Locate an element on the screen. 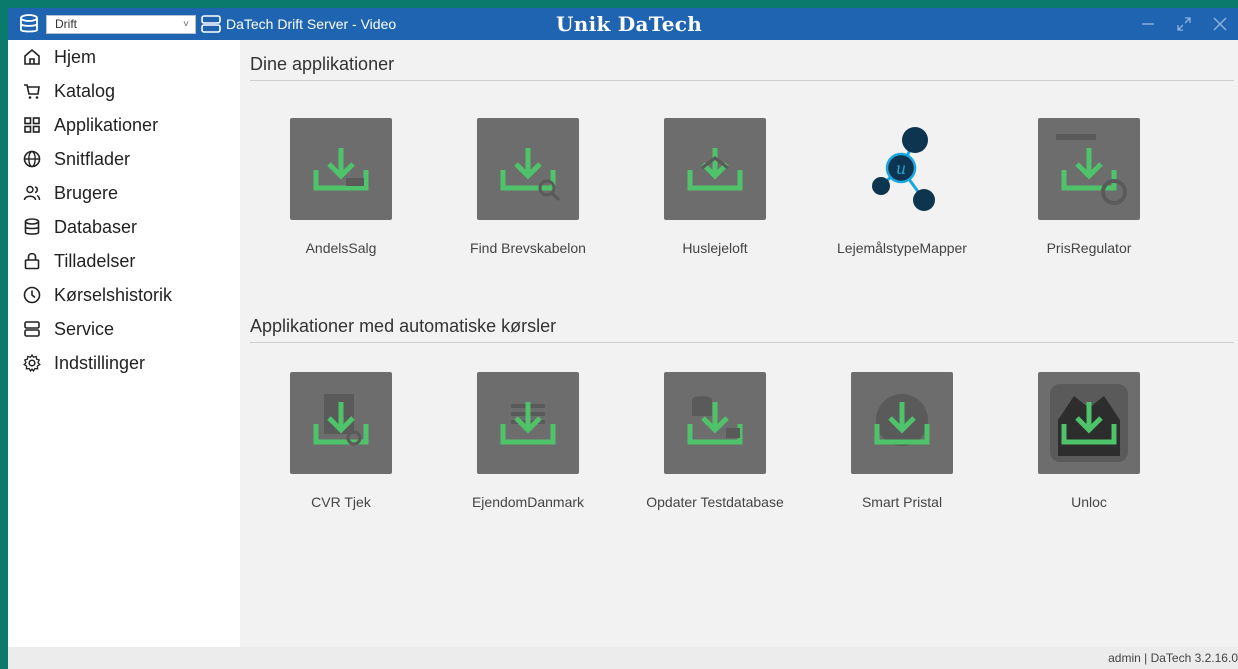 The height and width of the screenshot is (669, 1238). sidebar-item-brugere: Brugere is located at coordinates (124, 193).